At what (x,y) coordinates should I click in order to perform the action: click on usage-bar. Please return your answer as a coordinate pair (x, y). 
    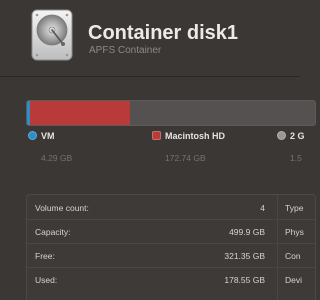
    Looking at the image, I should click on (171, 113).